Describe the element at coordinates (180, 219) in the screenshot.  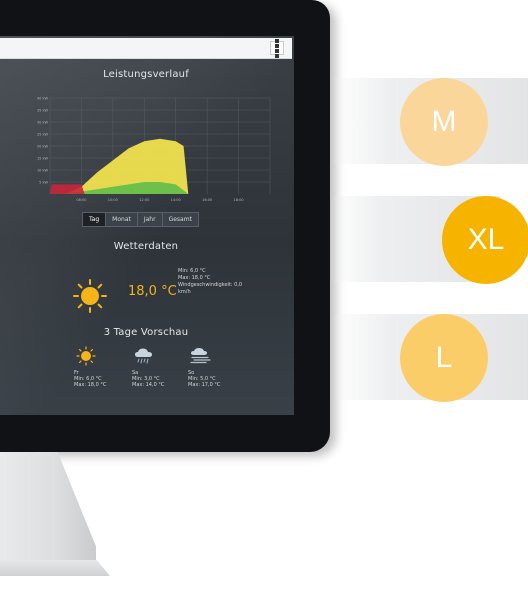
I see `tab-gesamt: Gesamt` at that location.